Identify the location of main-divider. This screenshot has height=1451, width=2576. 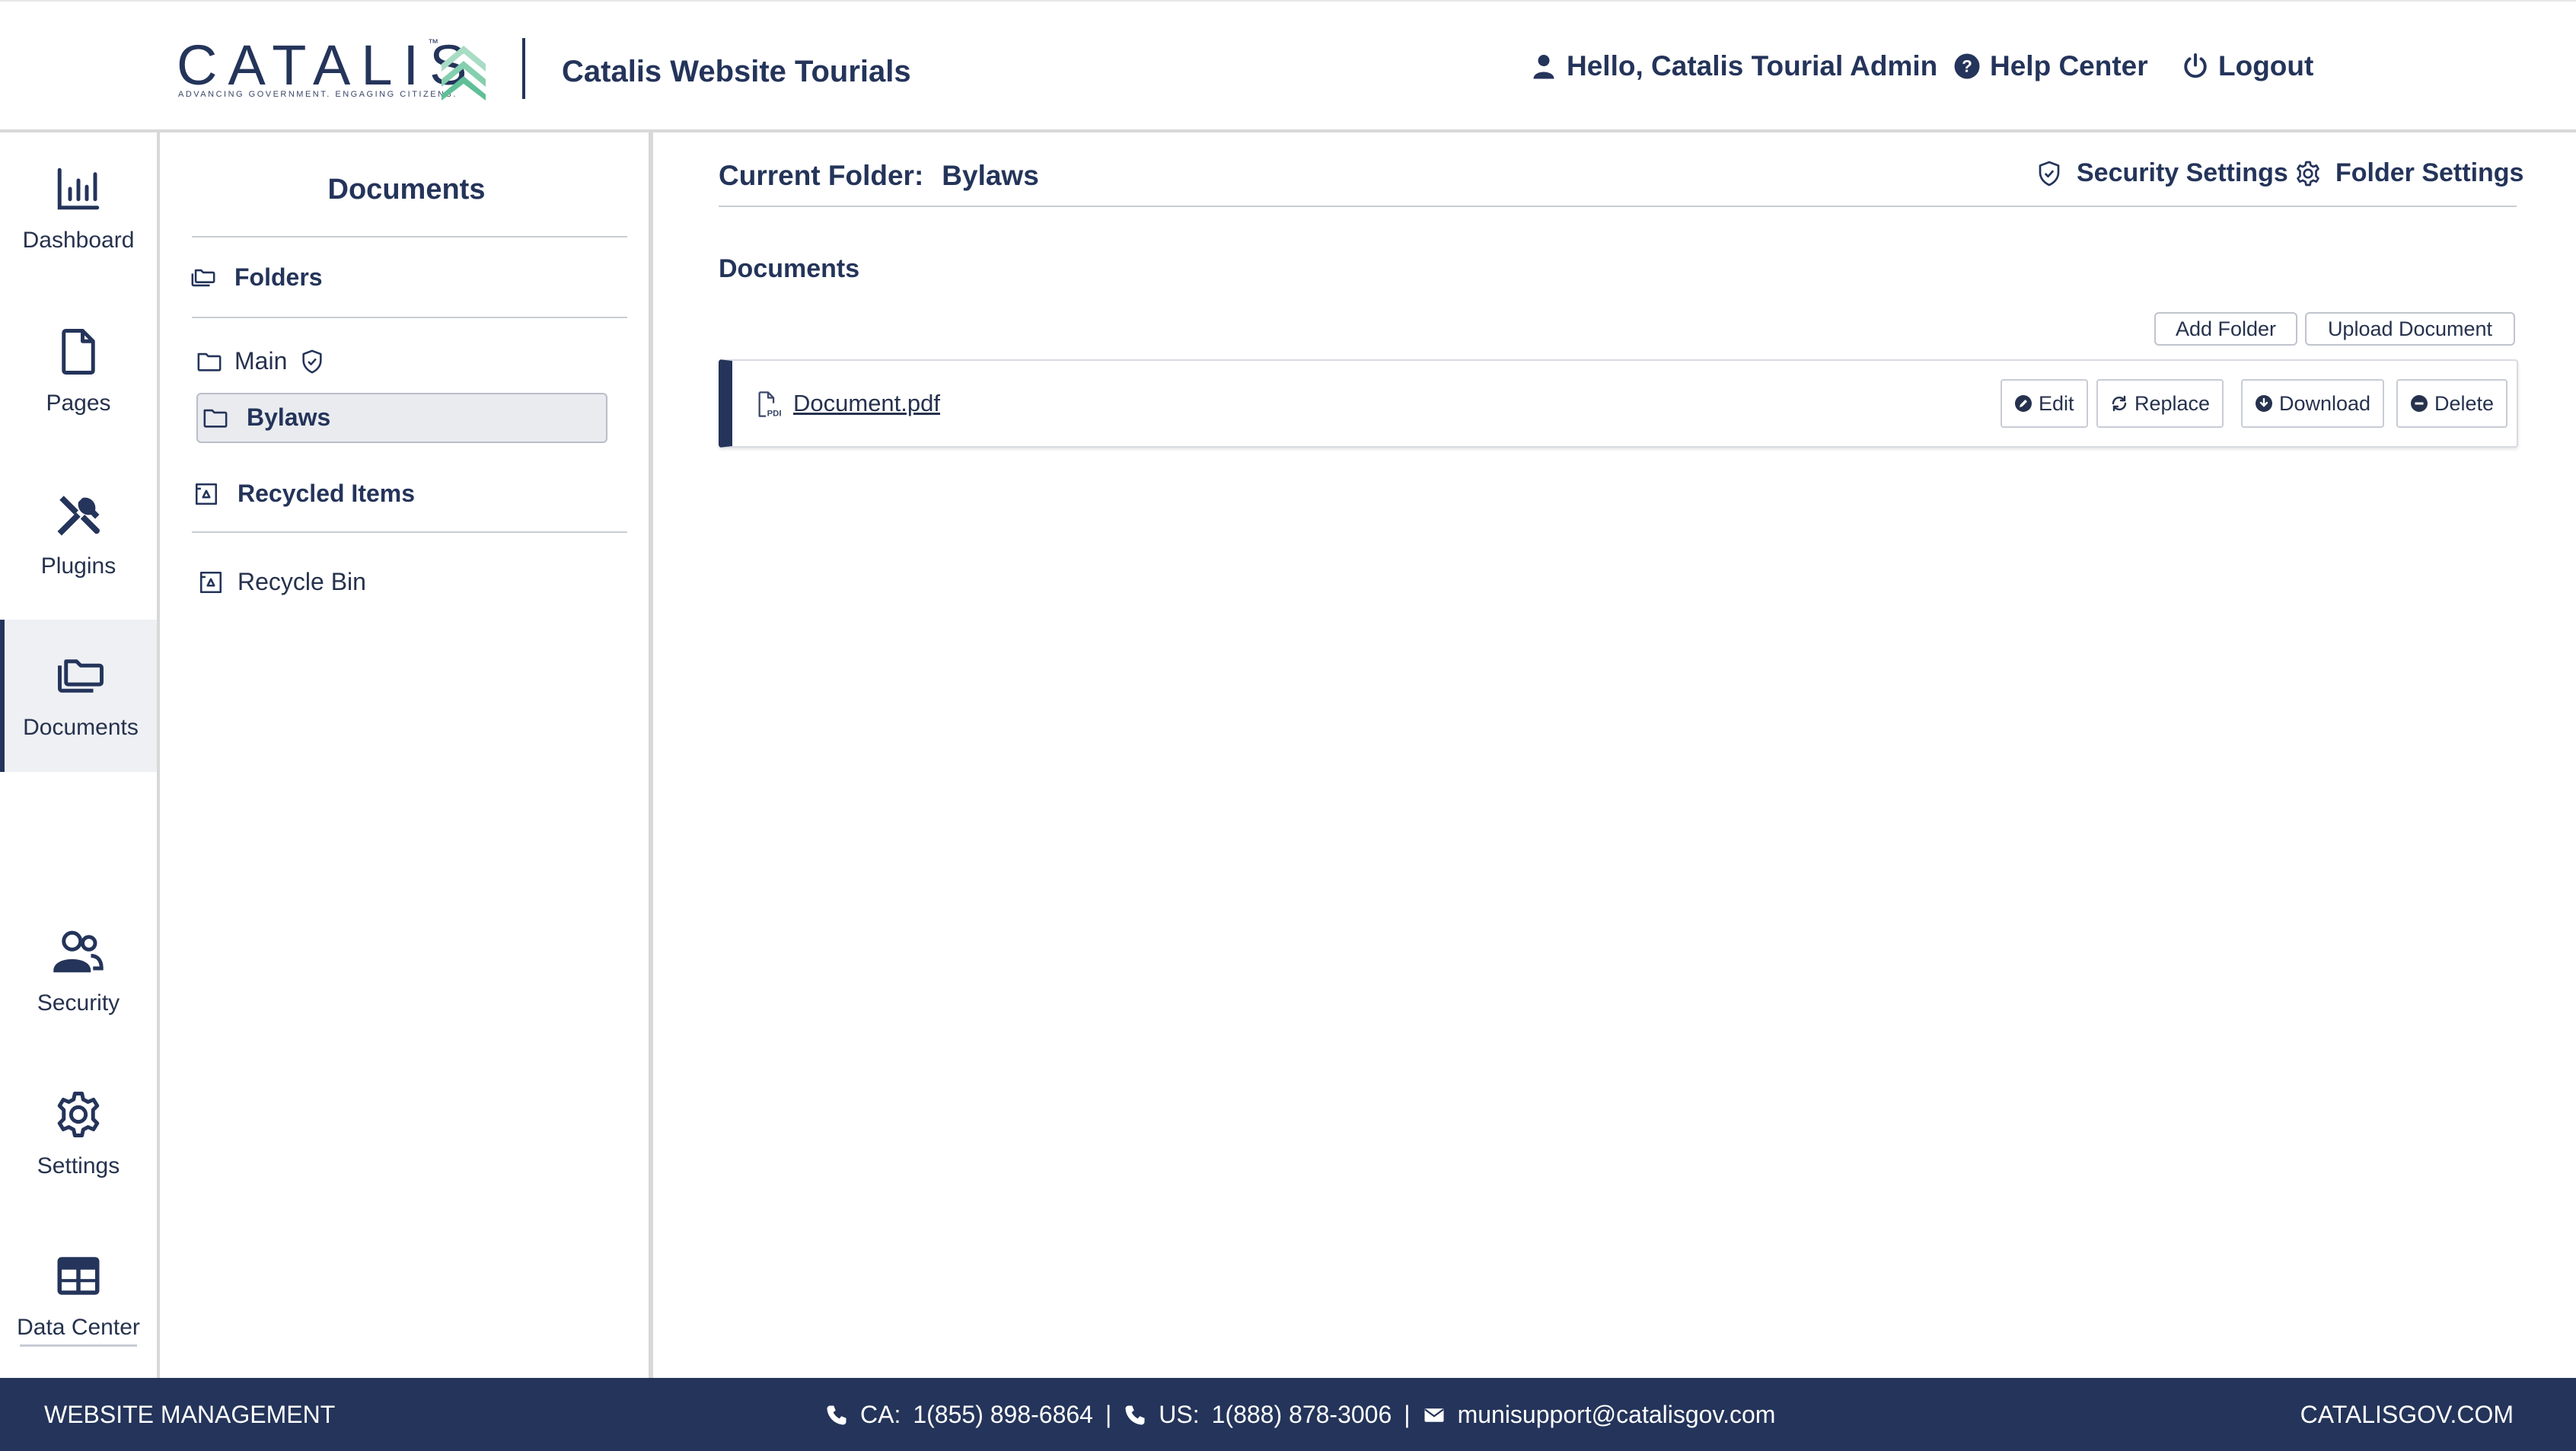
(1618, 206).